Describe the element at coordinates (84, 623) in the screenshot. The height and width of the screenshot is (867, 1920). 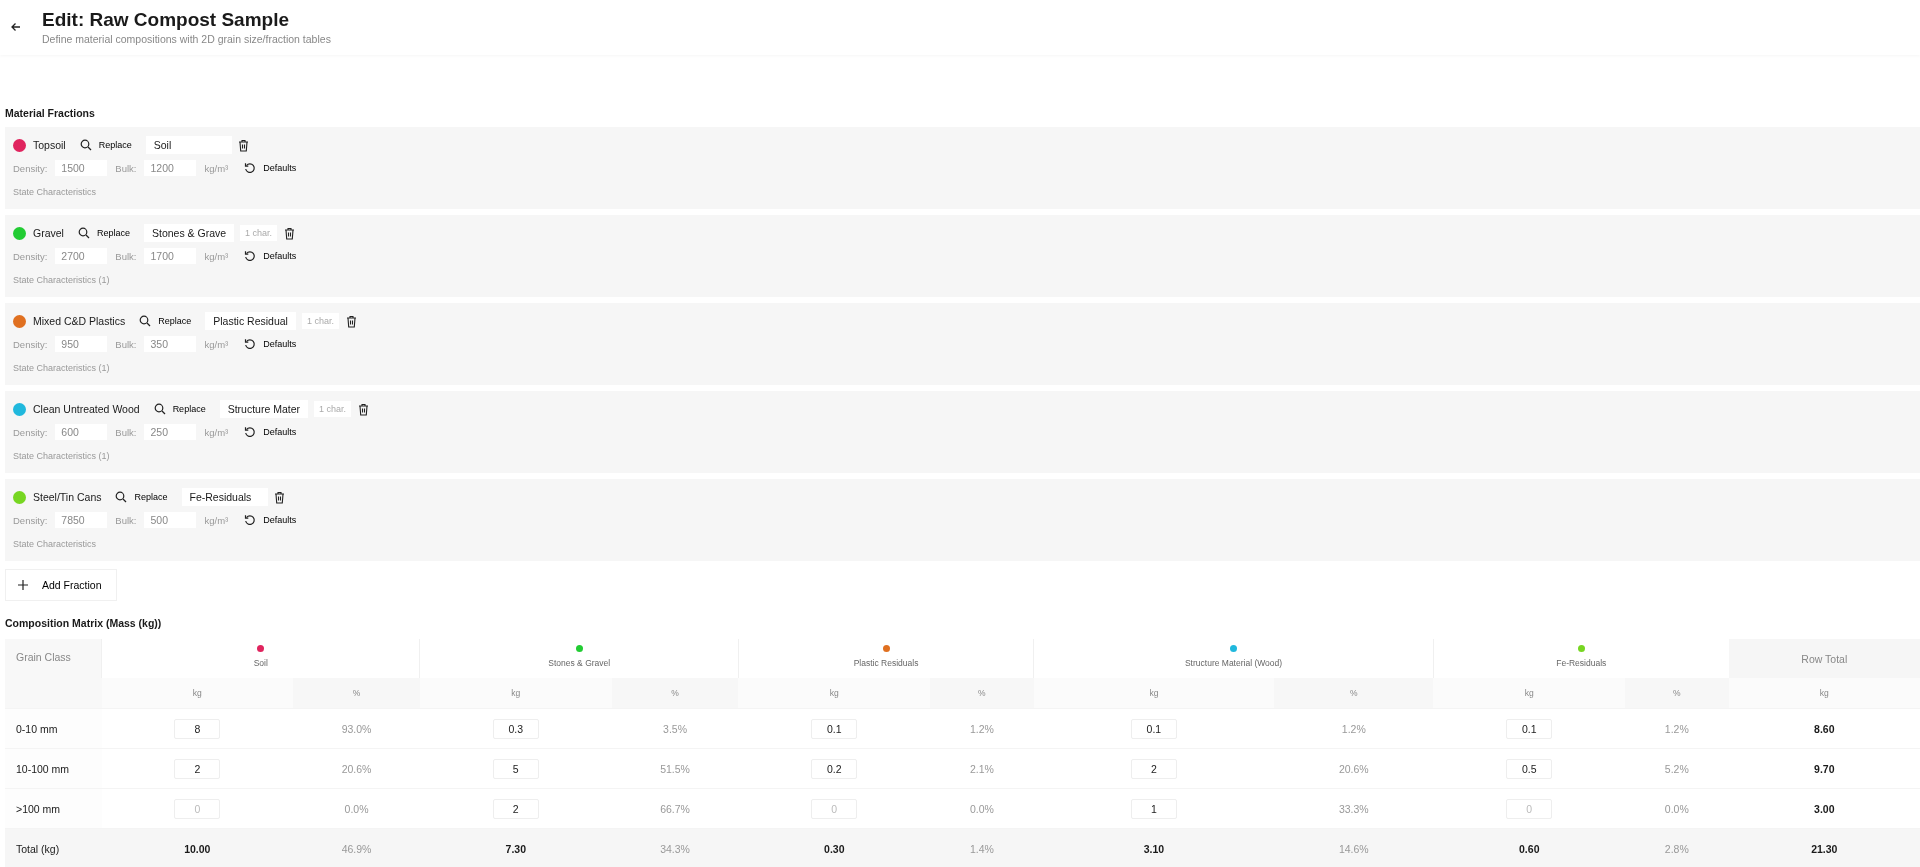
I see `section-title: Composition Matrix (Mass (kg))` at that location.